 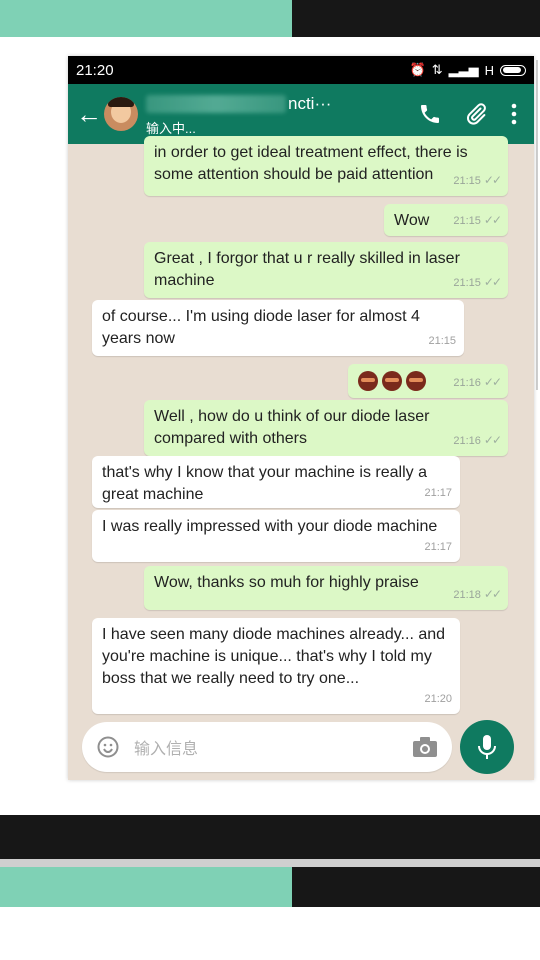 What do you see at coordinates (467, 595) in the screenshot?
I see `message-time: 21:18` at bounding box center [467, 595].